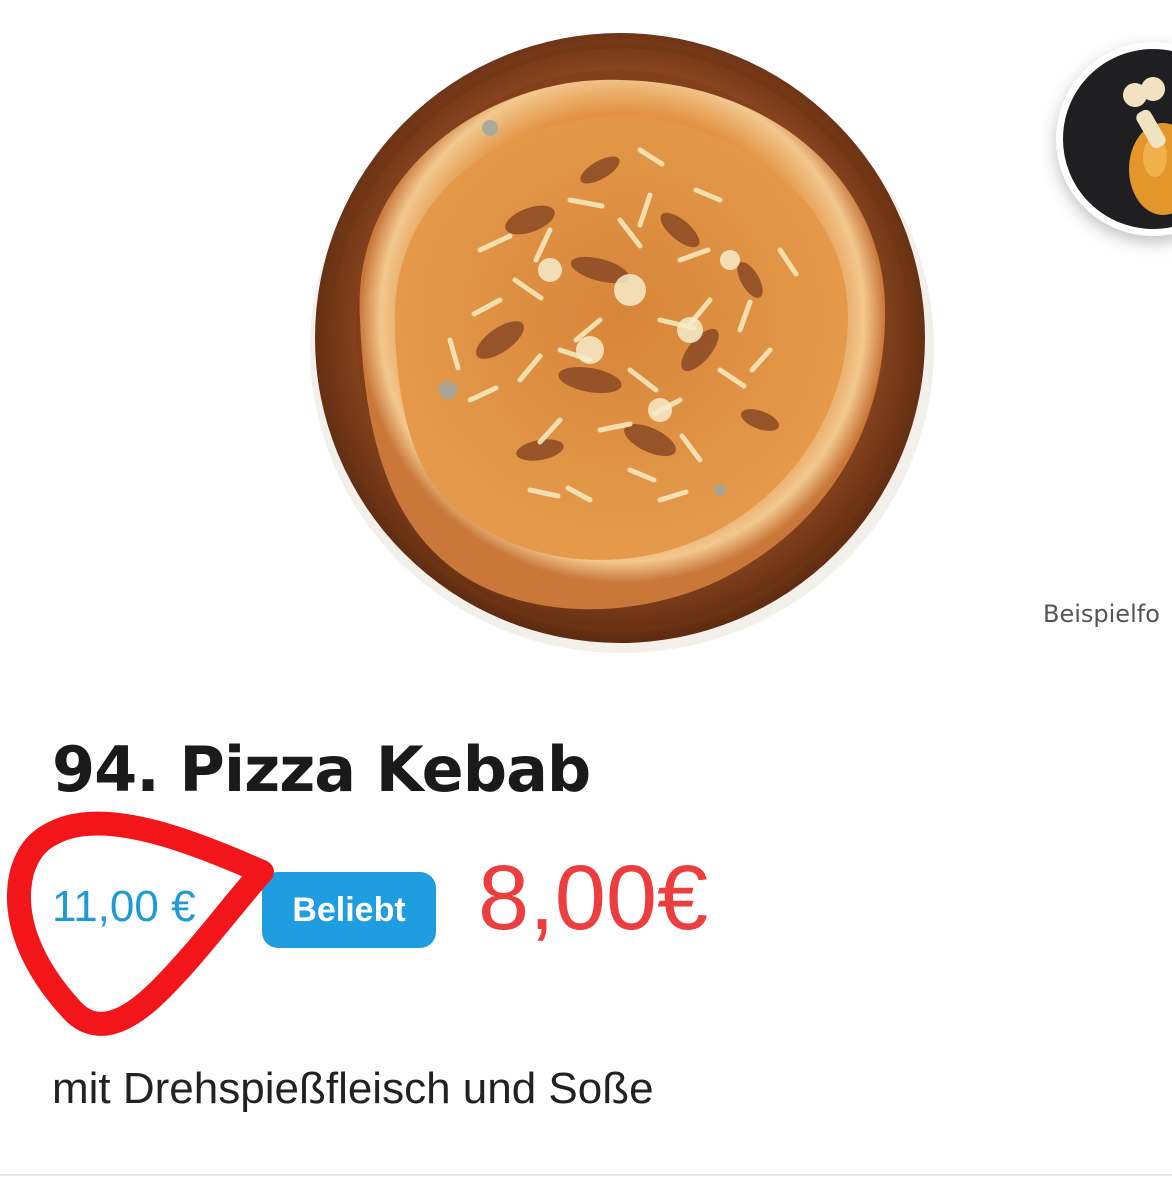  Describe the element at coordinates (1114, 139) in the screenshot. I see `chicken-leg-icon` at that location.